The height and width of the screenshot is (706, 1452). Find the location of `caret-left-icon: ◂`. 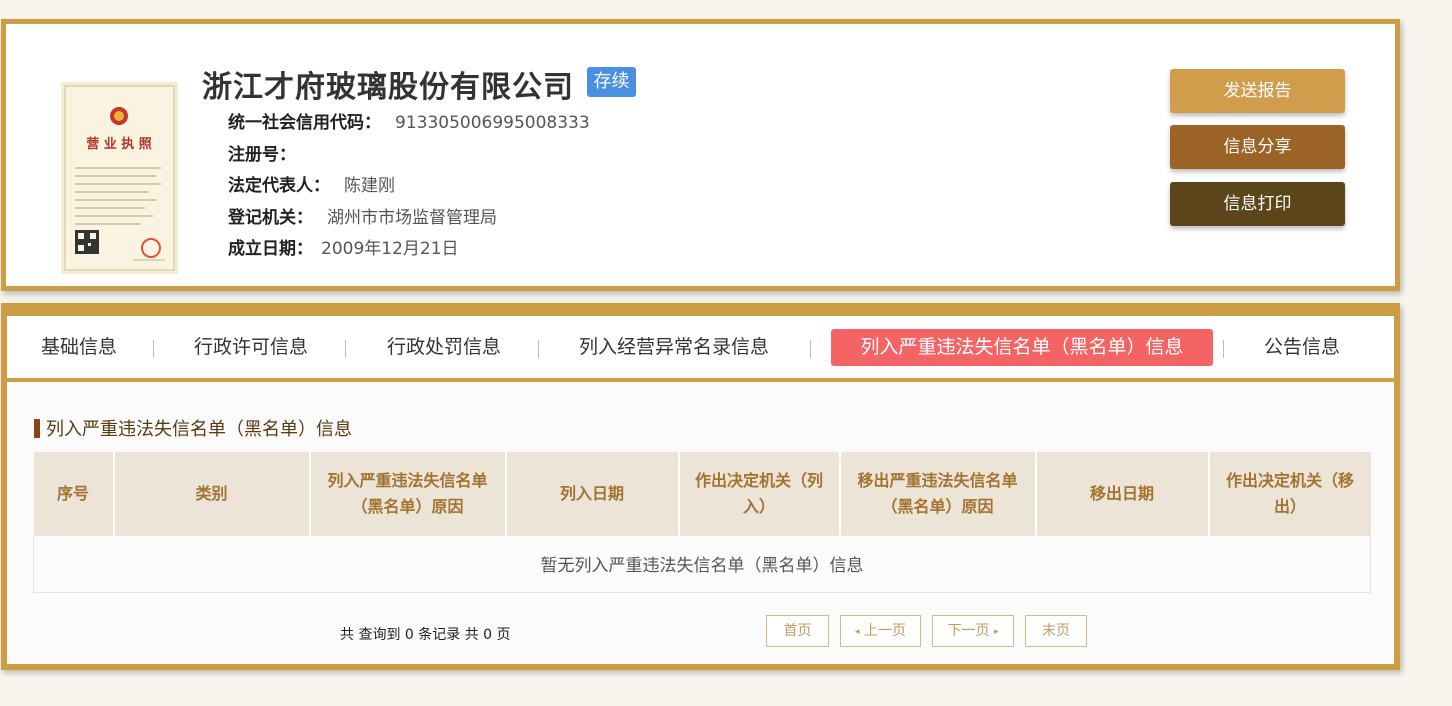

caret-left-icon: ◂ is located at coordinates (857, 632).